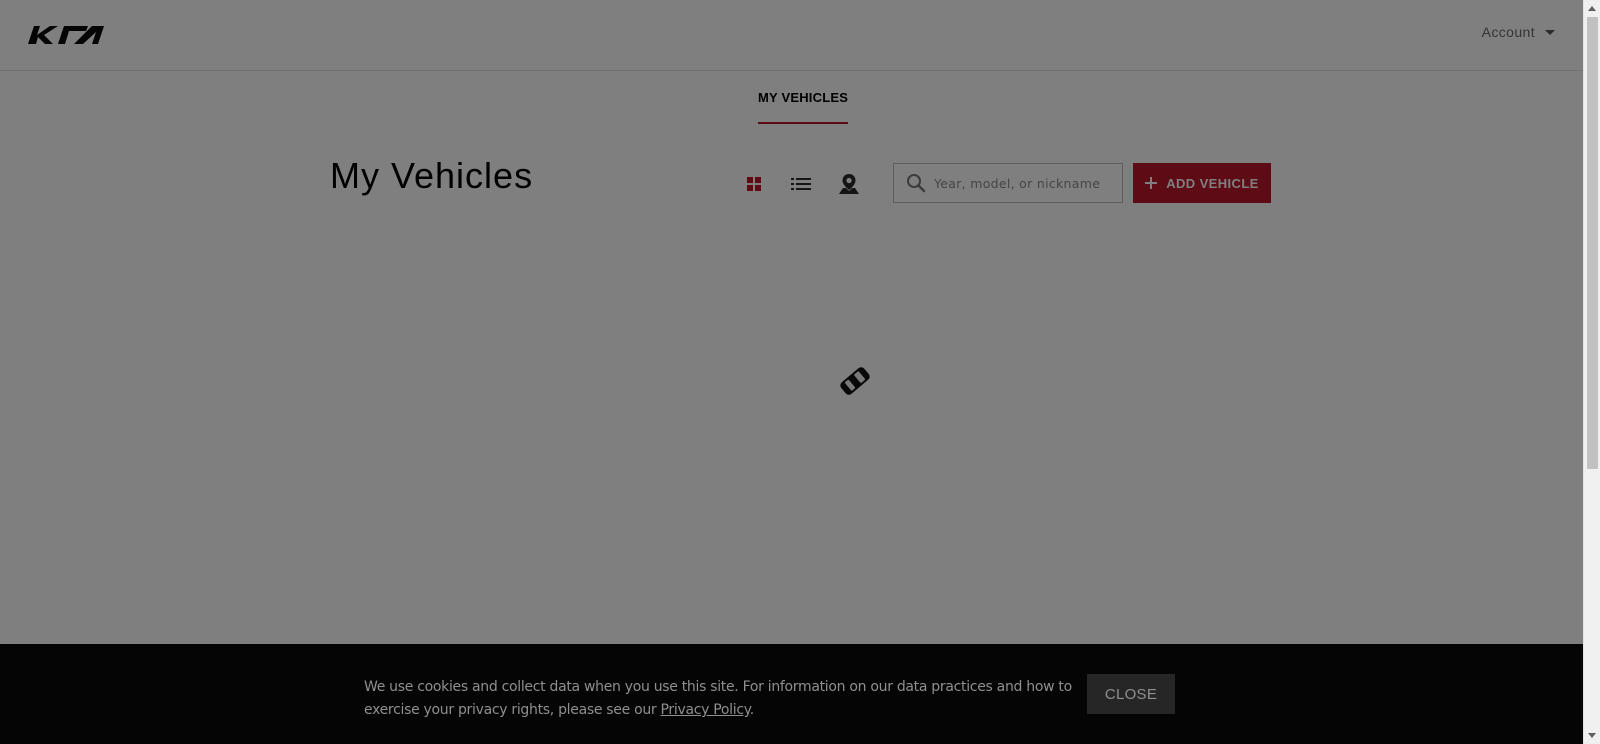 The image size is (1600, 744). I want to click on scroll-down-arrow-icon, so click(1592, 735).